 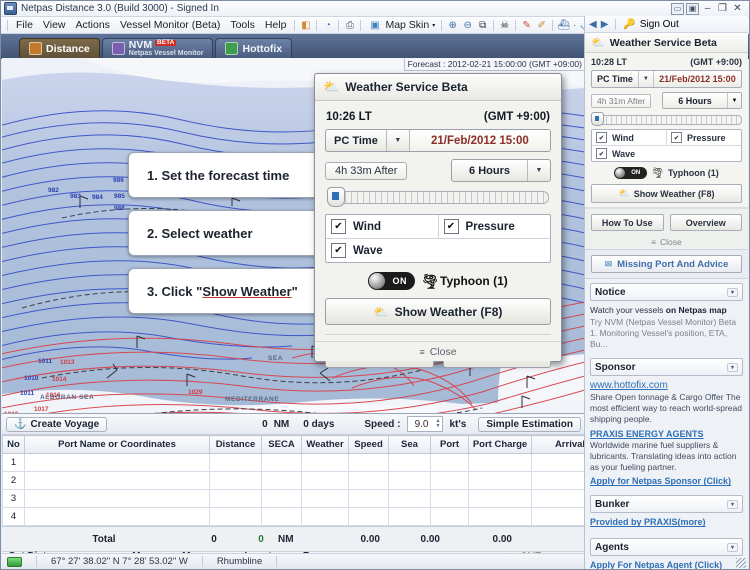 I want to click on tab-nvm: NVM BETA Netpas Vessel Monitor, so click(x=157, y=48).